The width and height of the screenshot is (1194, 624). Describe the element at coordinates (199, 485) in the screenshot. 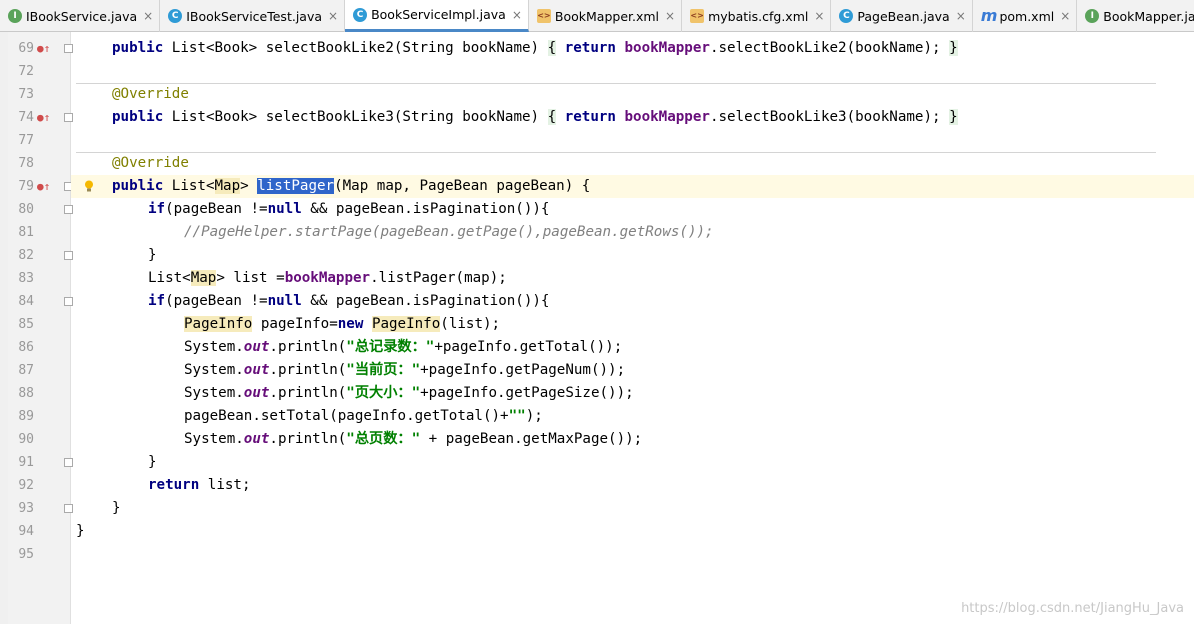

I see `code-line-92: return list;` at that location.